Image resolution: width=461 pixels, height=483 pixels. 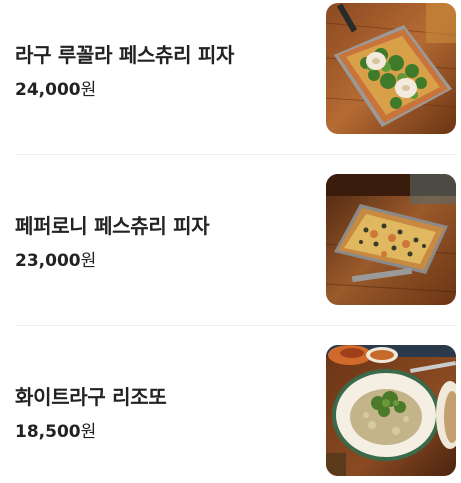 I want to click on menu-item-name: 화이트라구 리조또, so click(x=91, y=397).